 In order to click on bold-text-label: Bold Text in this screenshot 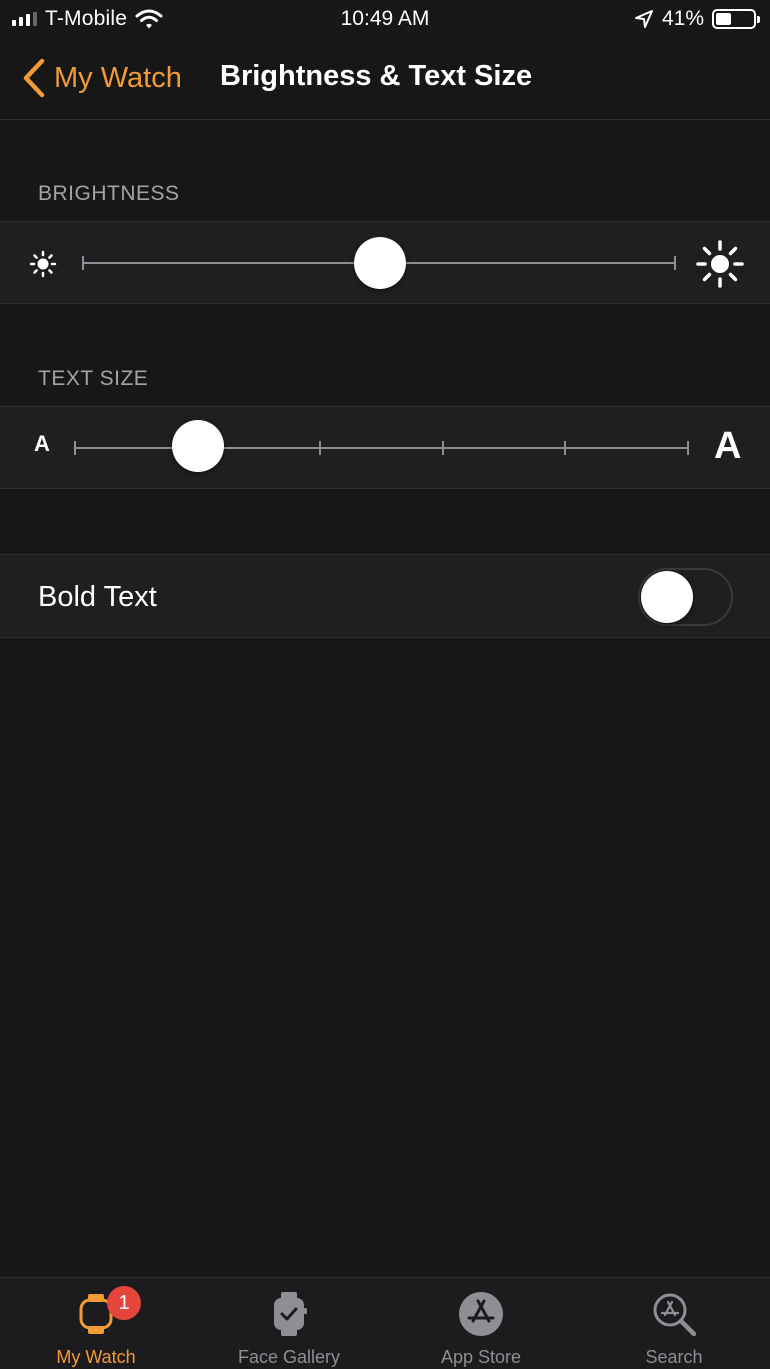, I will do `click(97, 597)`.